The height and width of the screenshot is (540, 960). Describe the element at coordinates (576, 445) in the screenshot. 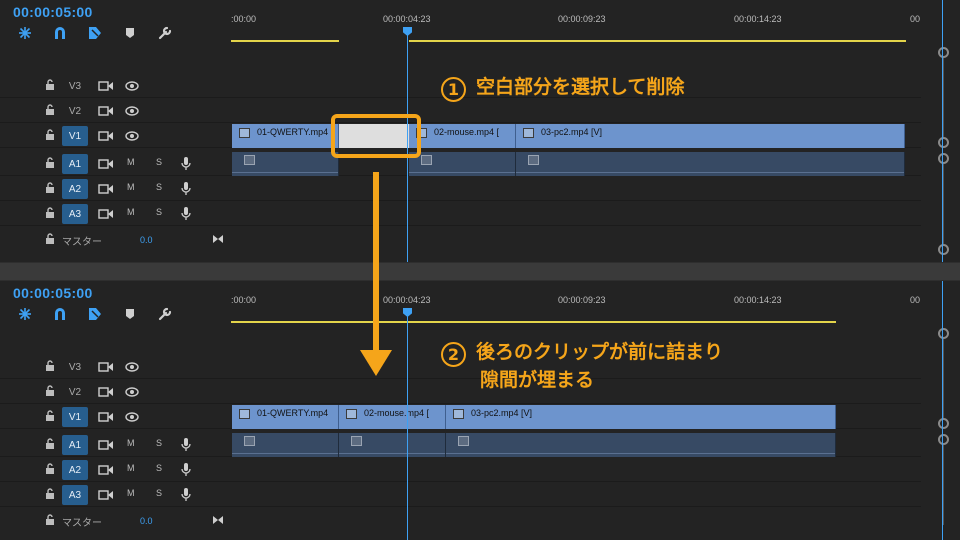

I see `lane-a1` at that location.